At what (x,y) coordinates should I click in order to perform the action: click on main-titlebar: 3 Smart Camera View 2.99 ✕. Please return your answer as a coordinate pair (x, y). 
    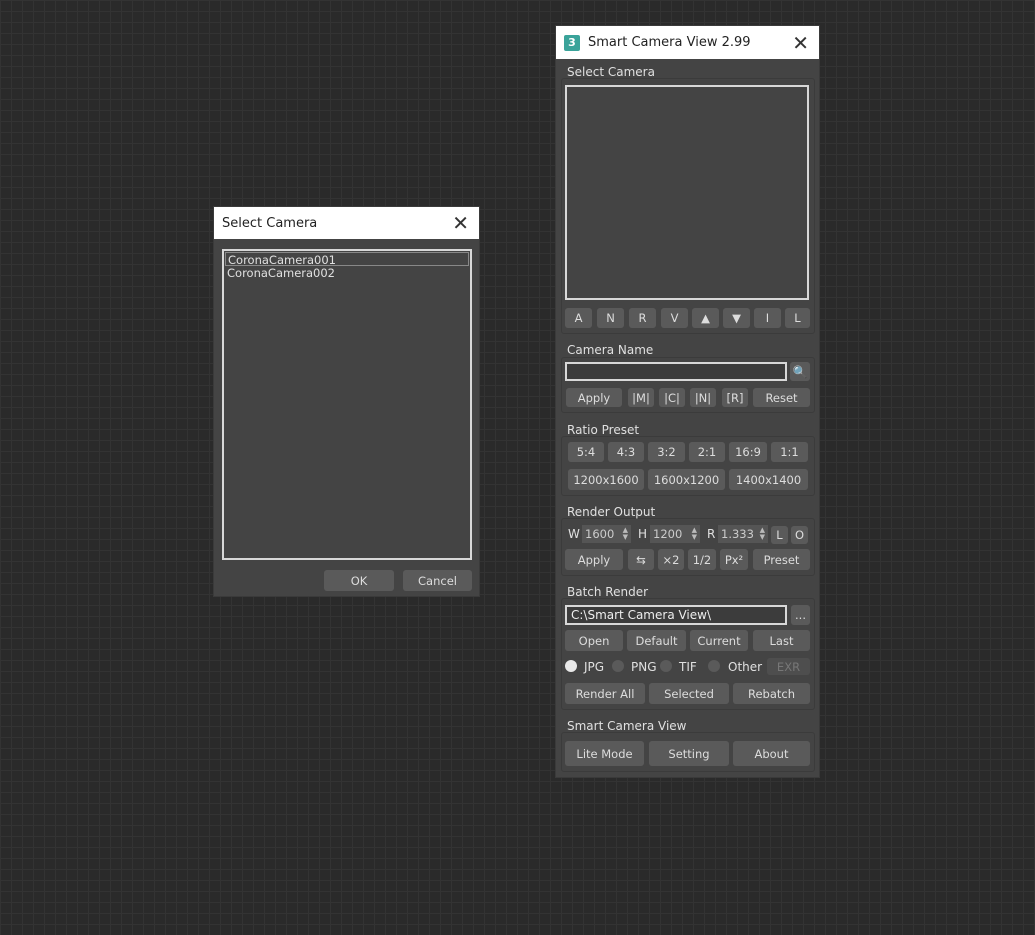
    Looking at the image, I should click on (687, 42).